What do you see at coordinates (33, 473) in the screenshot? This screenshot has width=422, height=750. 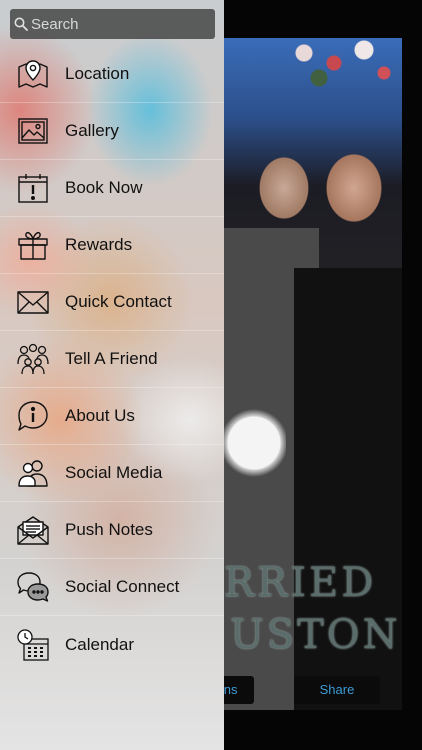 I see `users-icon` at bounding box center [33, 473].